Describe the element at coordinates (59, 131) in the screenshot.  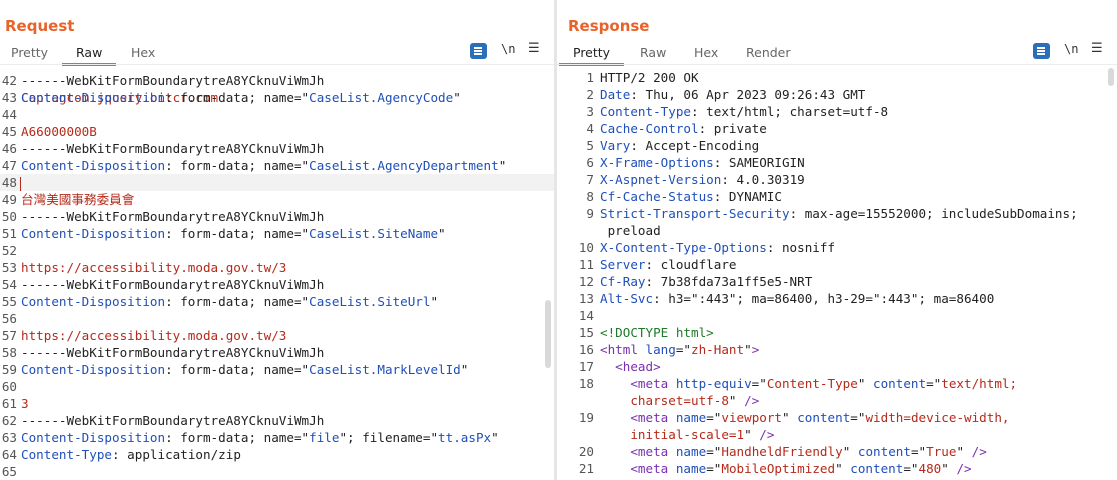
I see `line-code: A66000000B` at that location.